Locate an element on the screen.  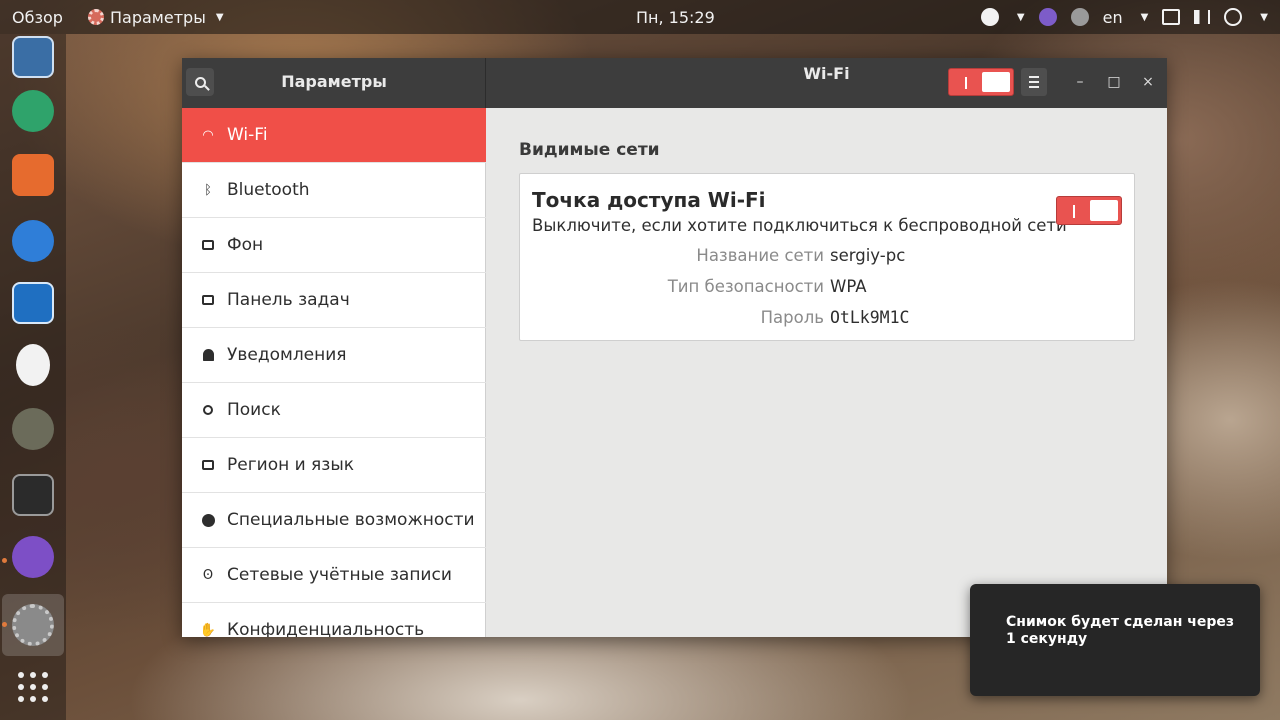
app-menu-button: Параметры ▼ is located at coordinates (156, 17).